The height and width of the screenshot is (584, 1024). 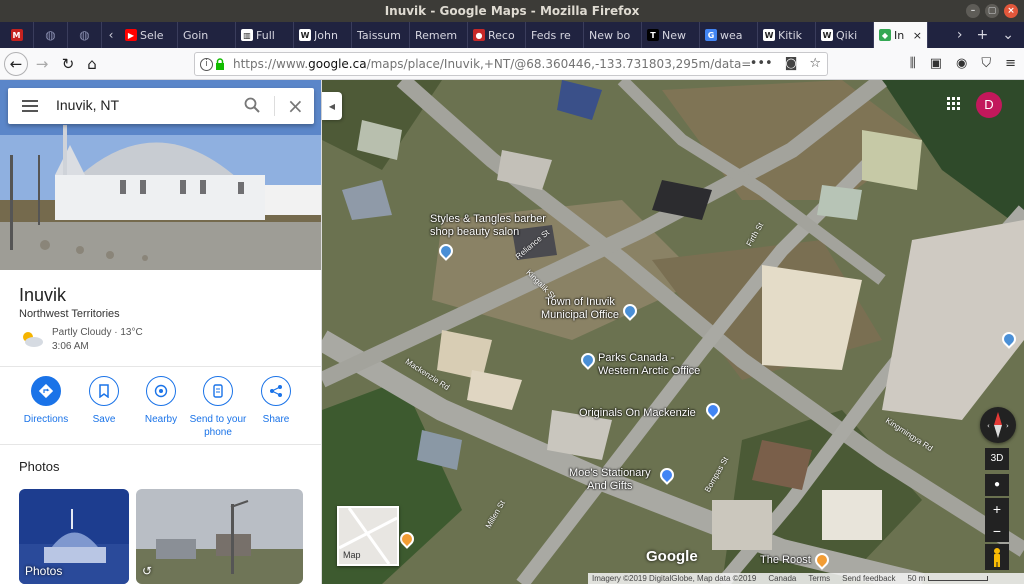 I want to click on photos-thumbnail: Photos, so click(x=74, y=536).